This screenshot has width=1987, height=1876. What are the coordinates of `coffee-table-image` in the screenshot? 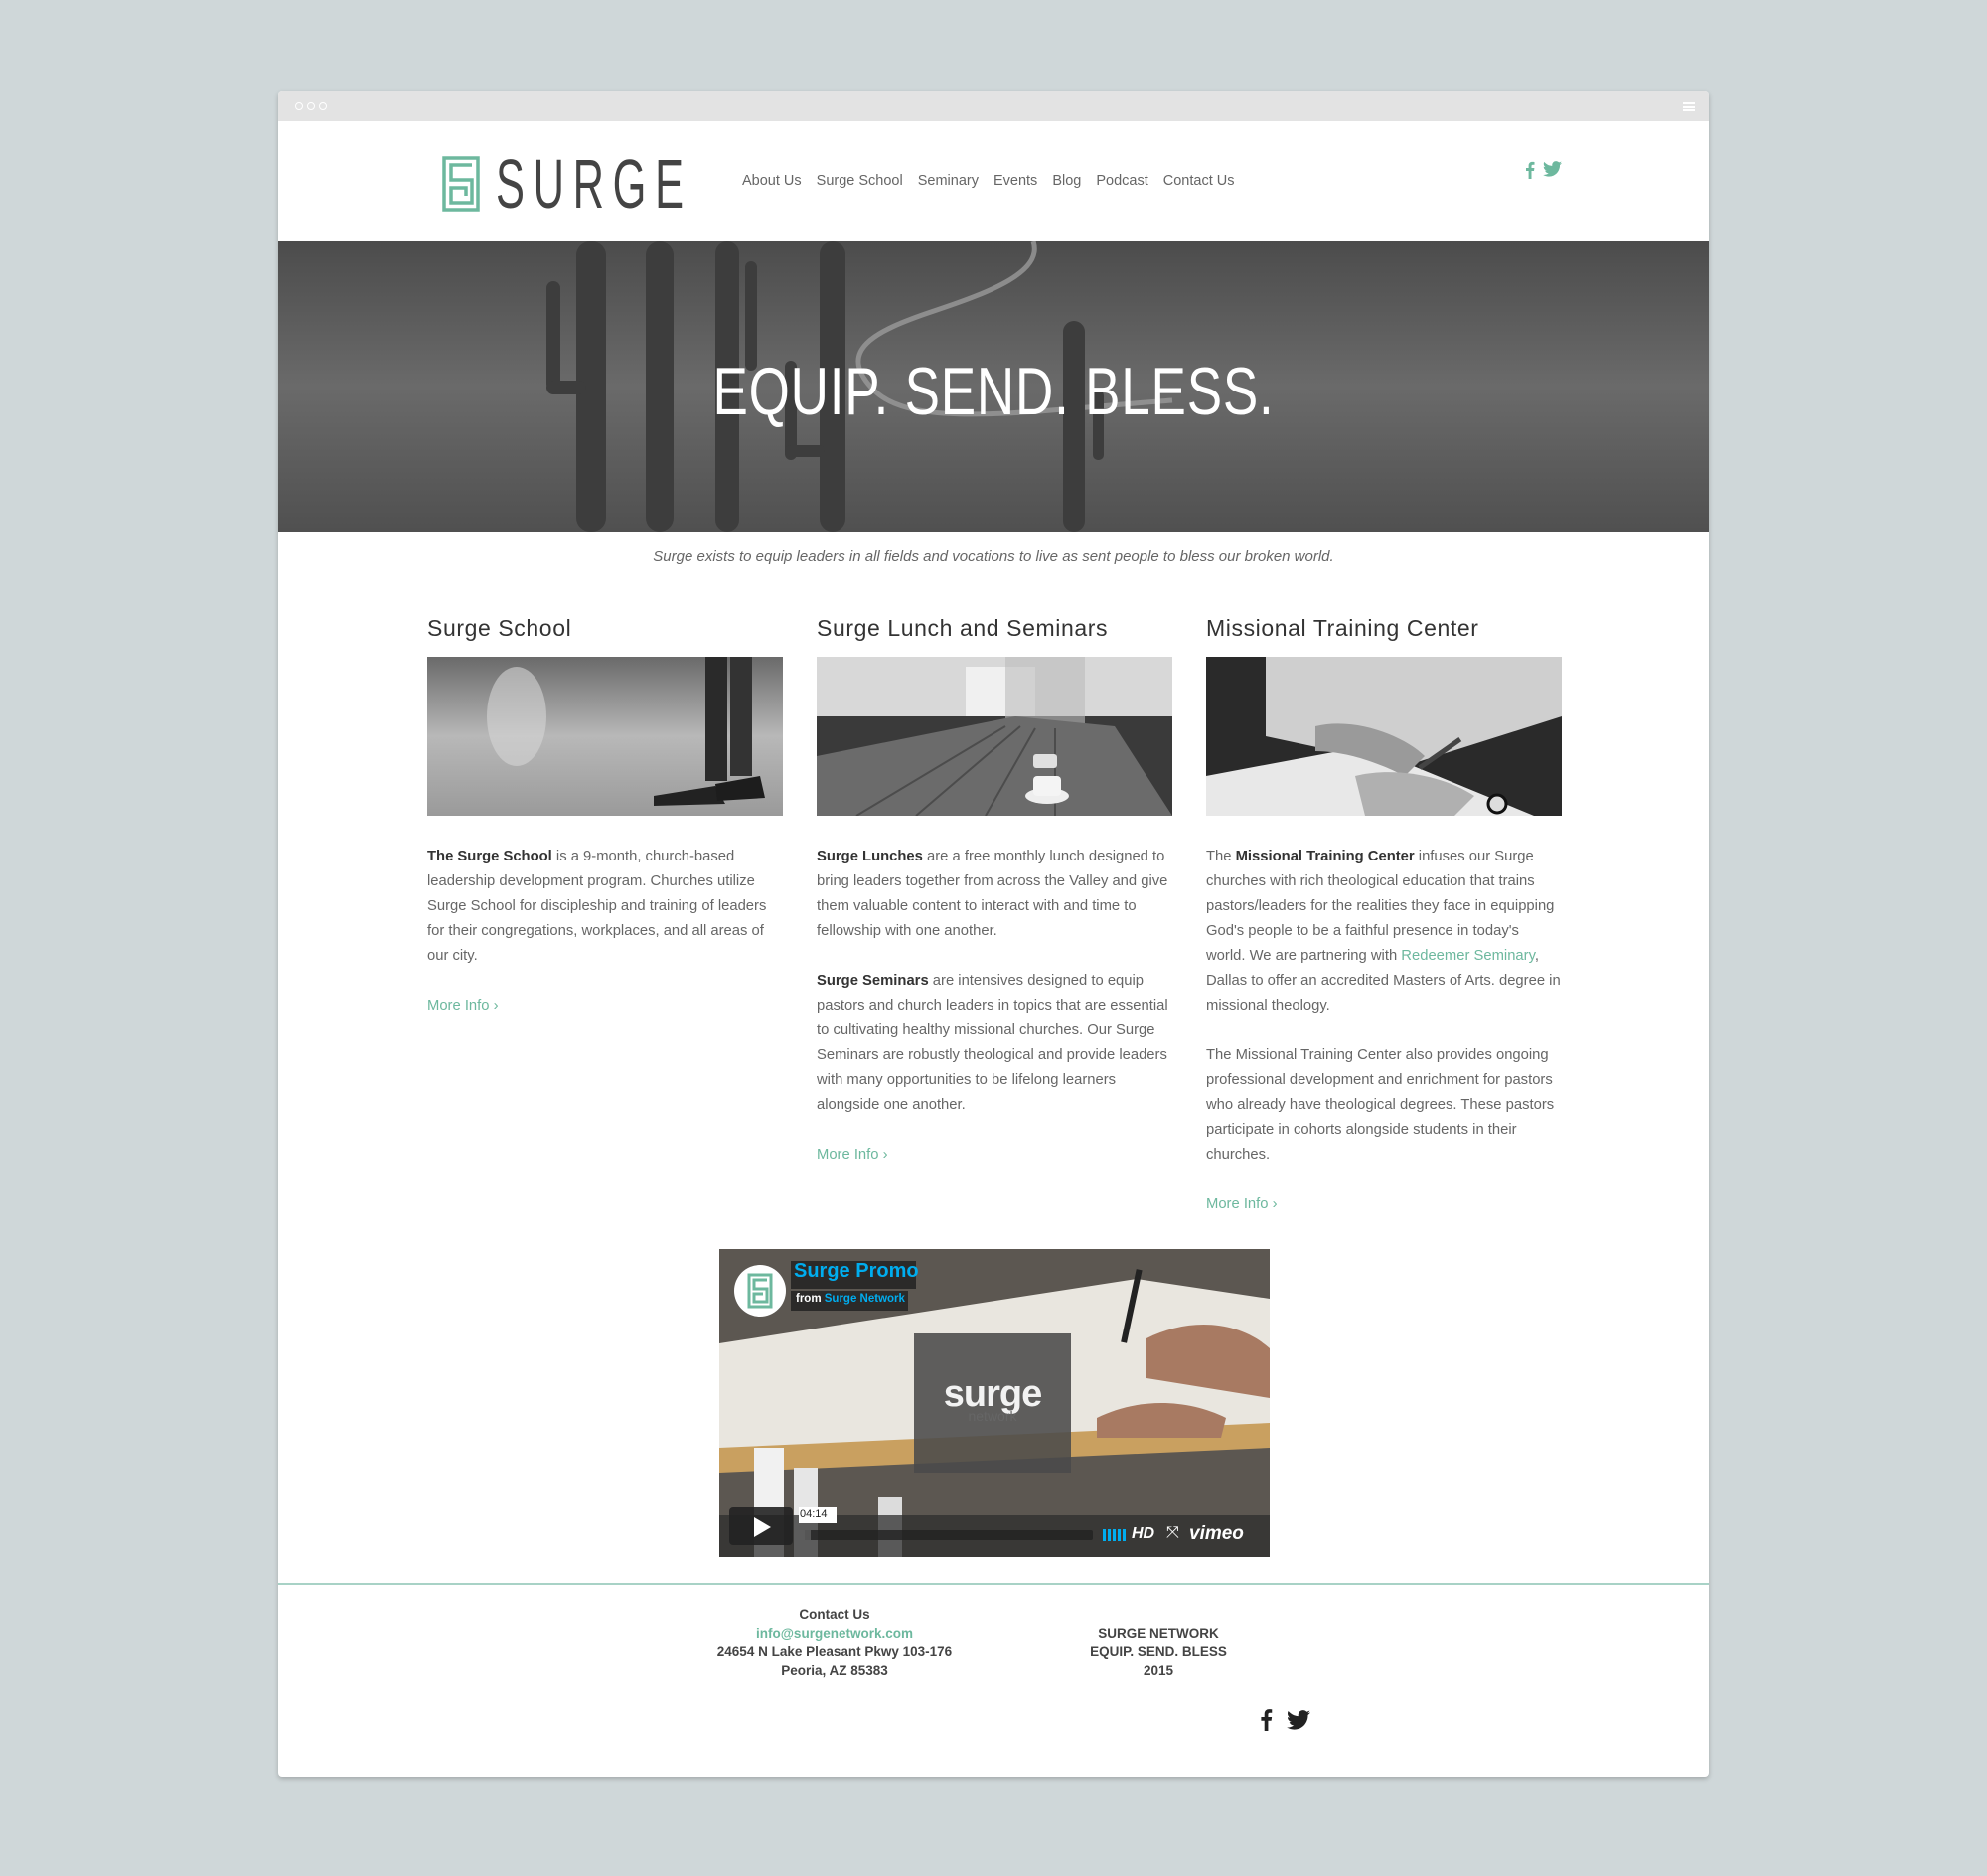 It's located at (995, 737).